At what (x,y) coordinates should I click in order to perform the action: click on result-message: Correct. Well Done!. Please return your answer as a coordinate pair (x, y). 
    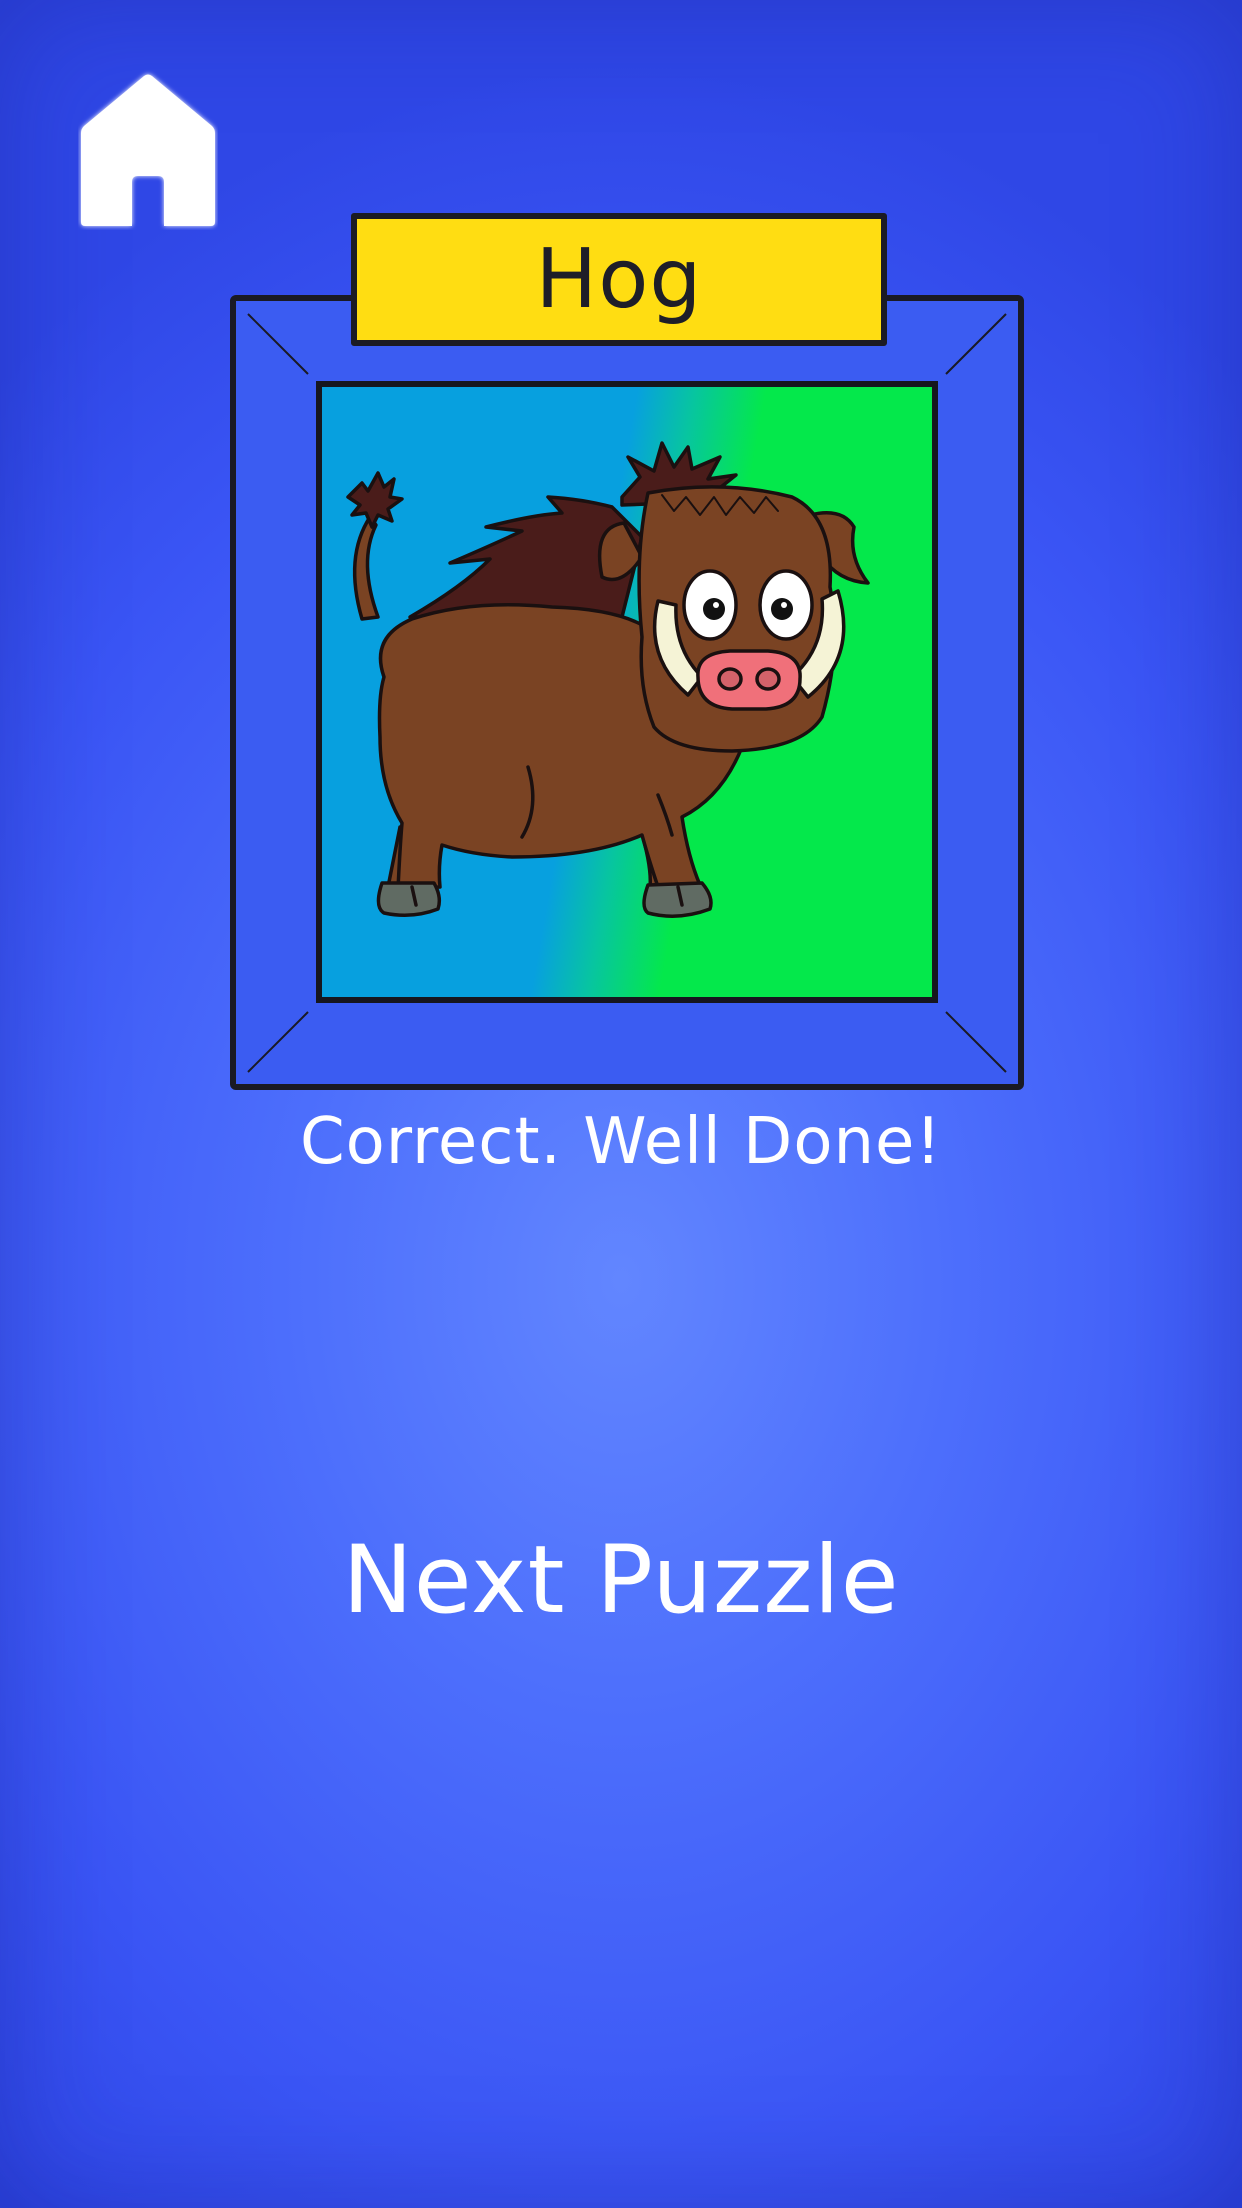
    Looking at the image, I should click on (621, 1142).